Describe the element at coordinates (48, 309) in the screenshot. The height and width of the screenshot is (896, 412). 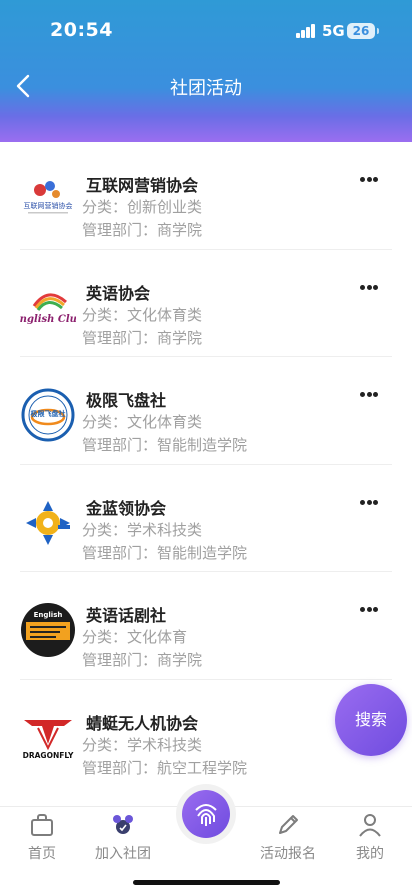
I see `club-logo: English Club` at that location.